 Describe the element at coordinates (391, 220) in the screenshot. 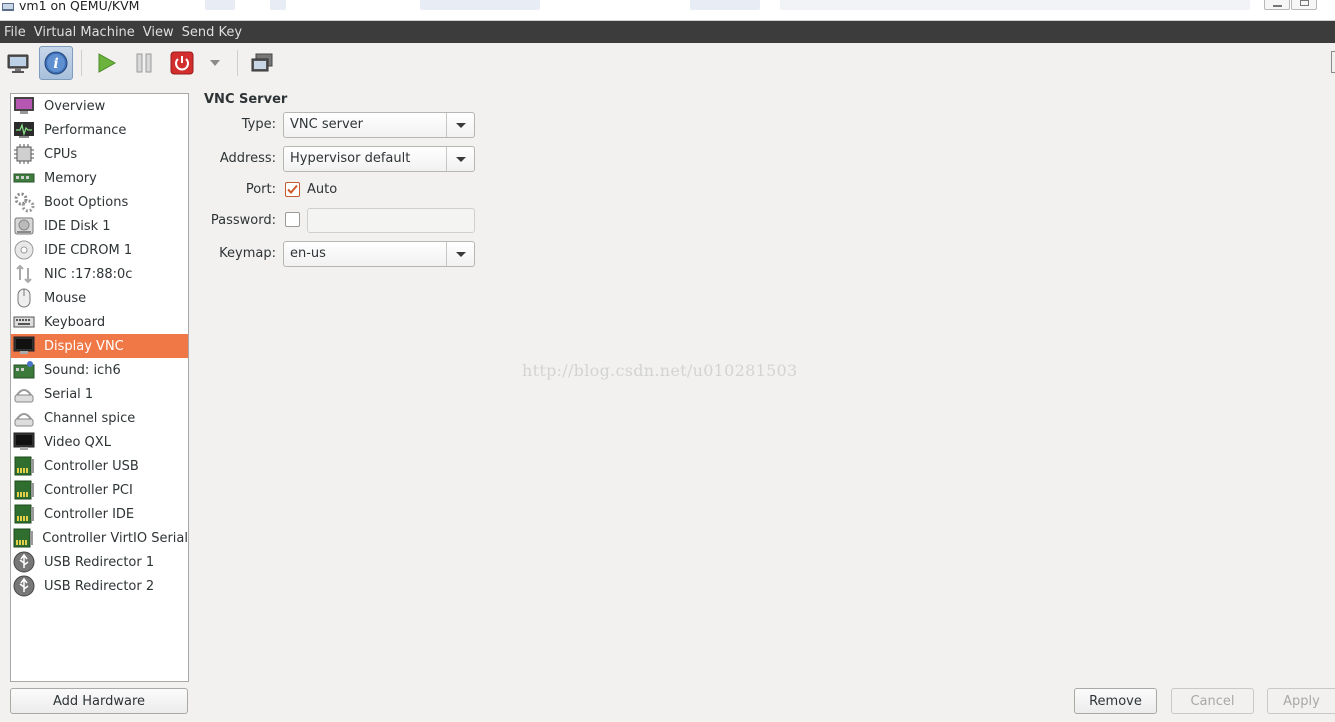

I see `password-field` at that location.